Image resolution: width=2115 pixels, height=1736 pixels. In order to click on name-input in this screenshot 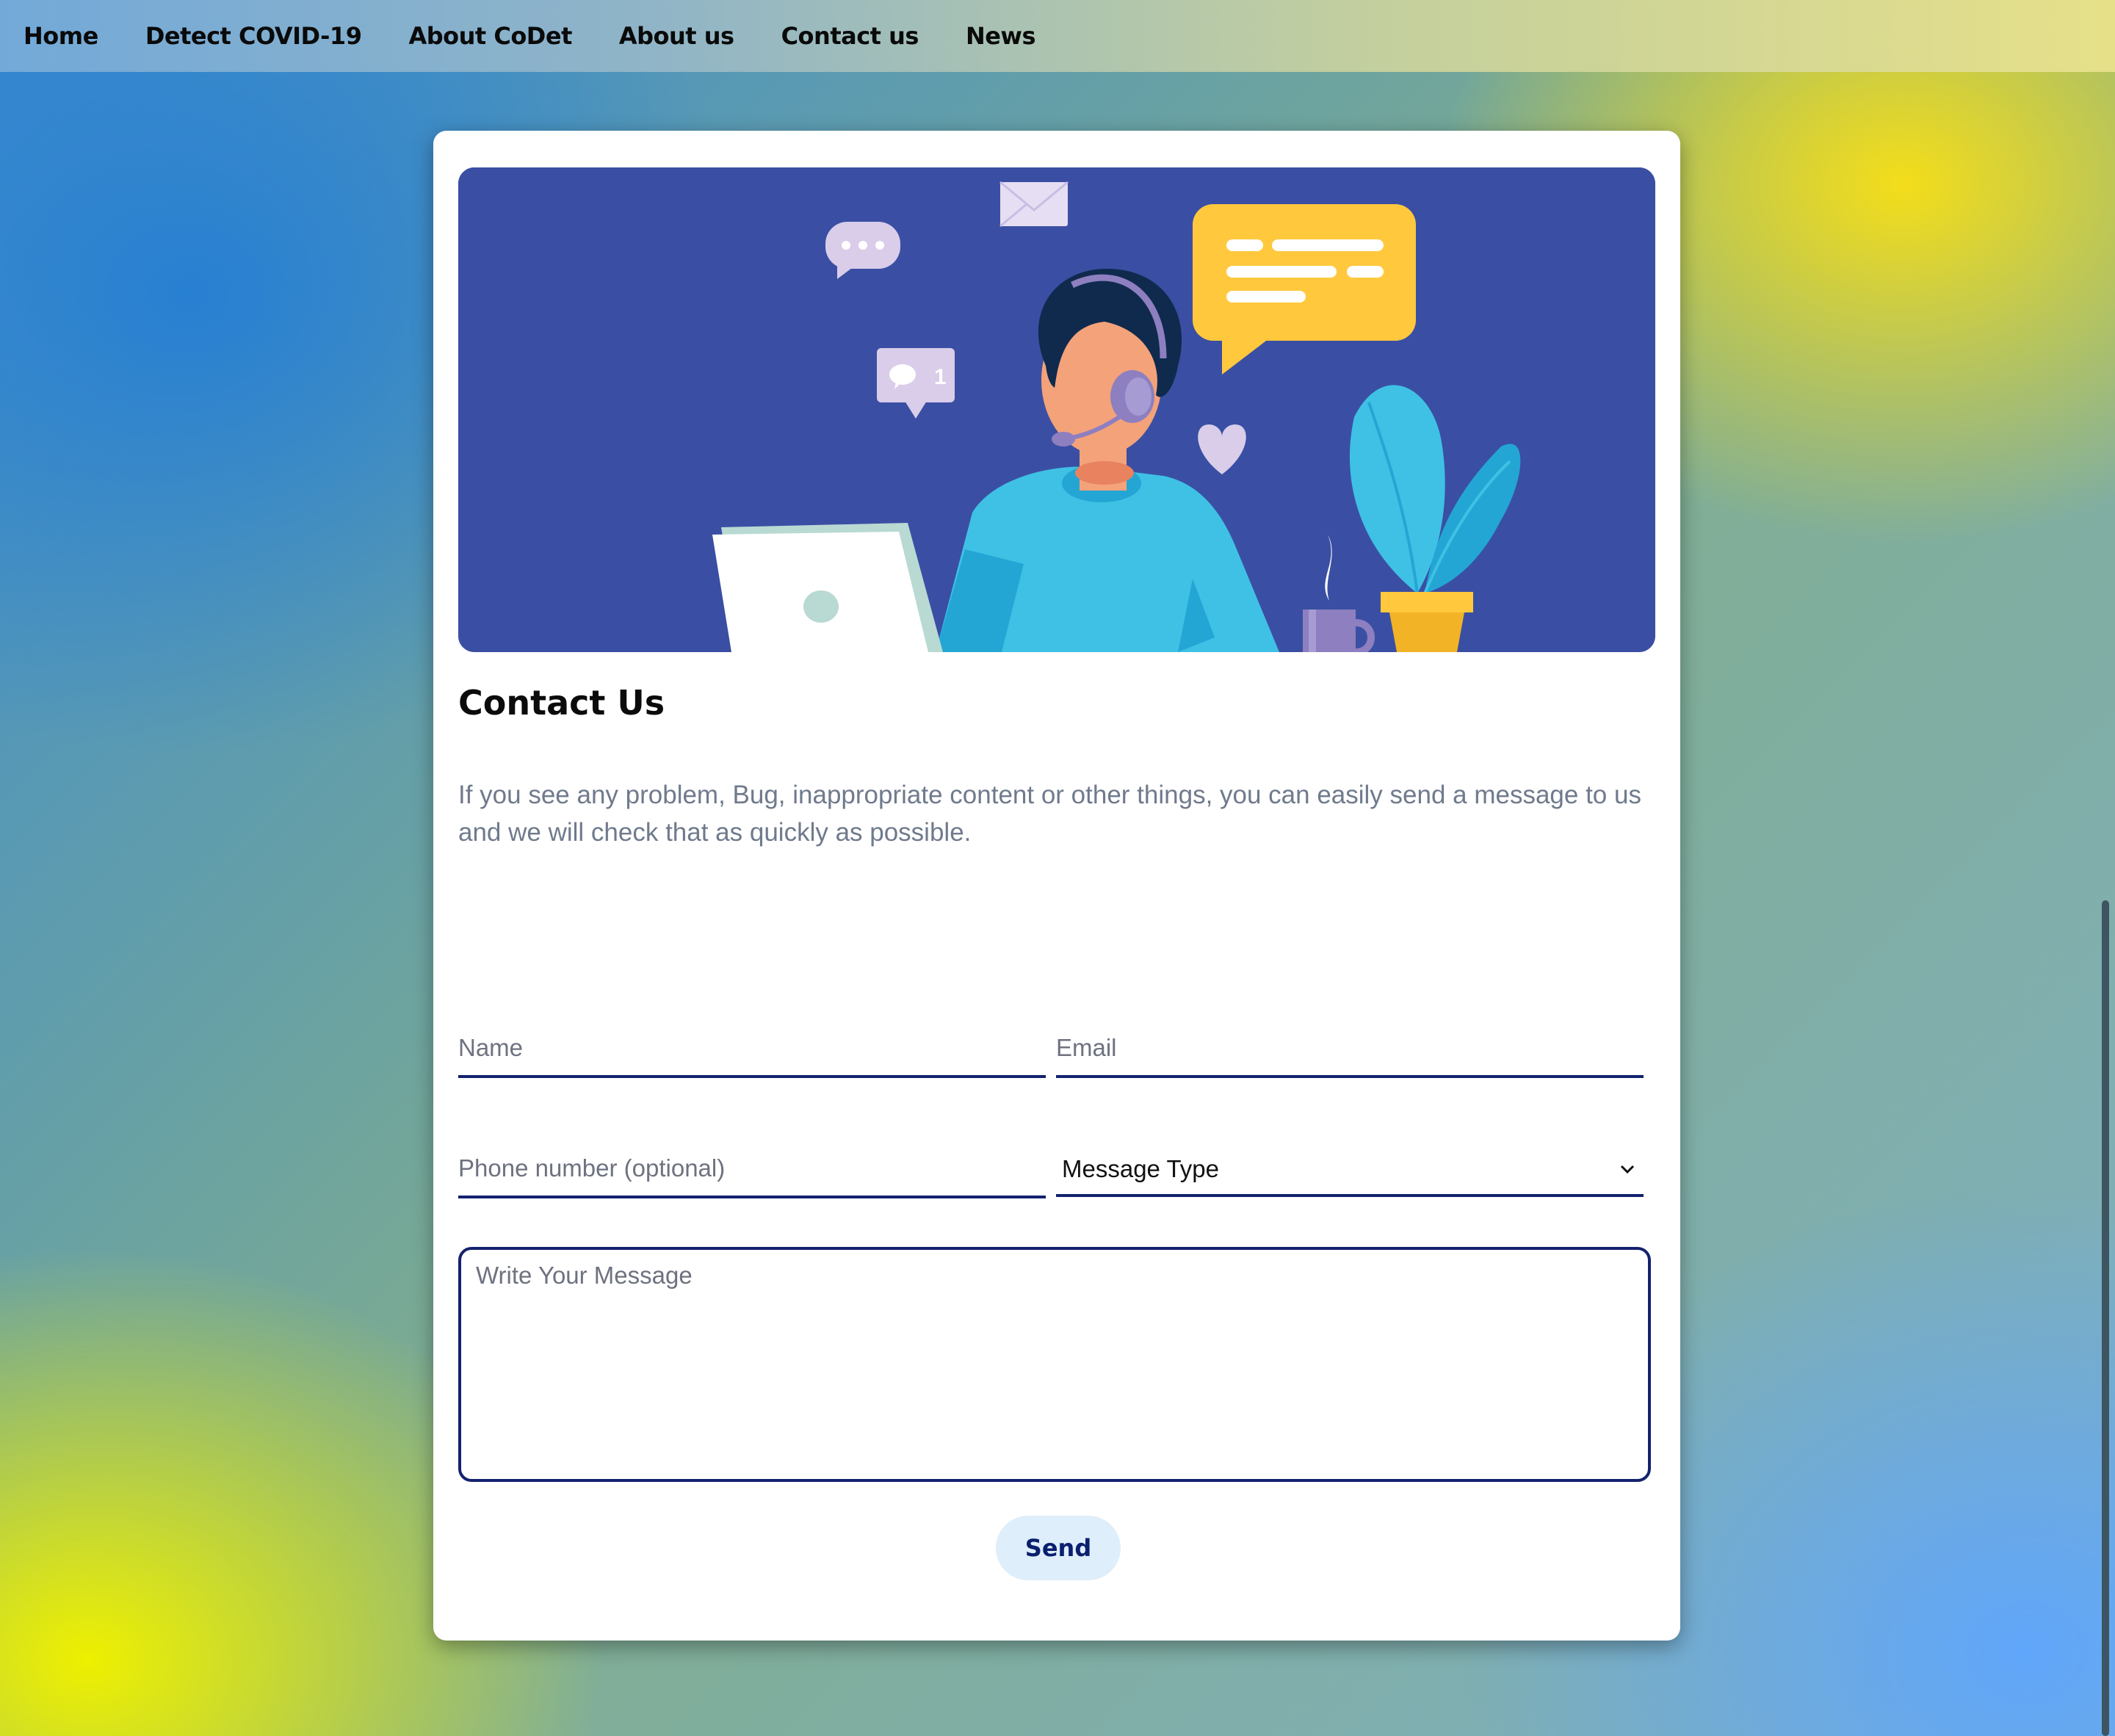, I will do `click(752, 1051)`.